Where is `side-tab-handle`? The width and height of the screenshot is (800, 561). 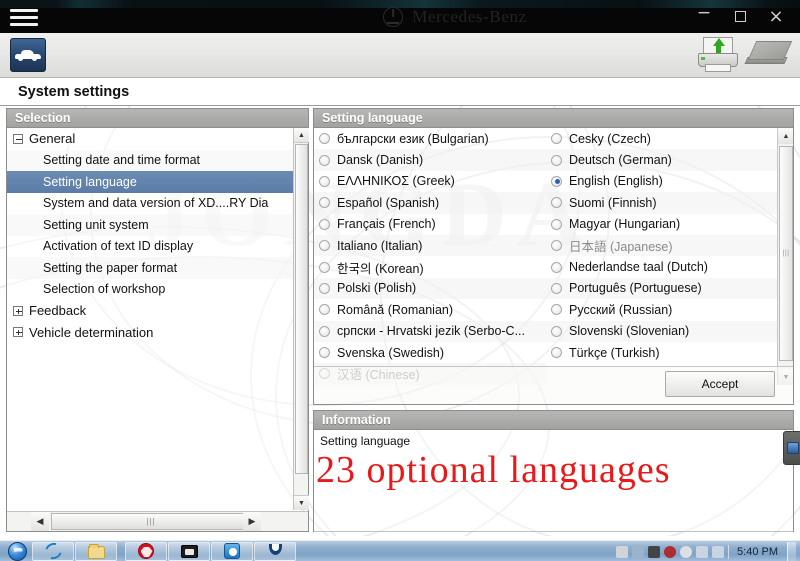
side-tab-handle is located at coordinates (791, 448).